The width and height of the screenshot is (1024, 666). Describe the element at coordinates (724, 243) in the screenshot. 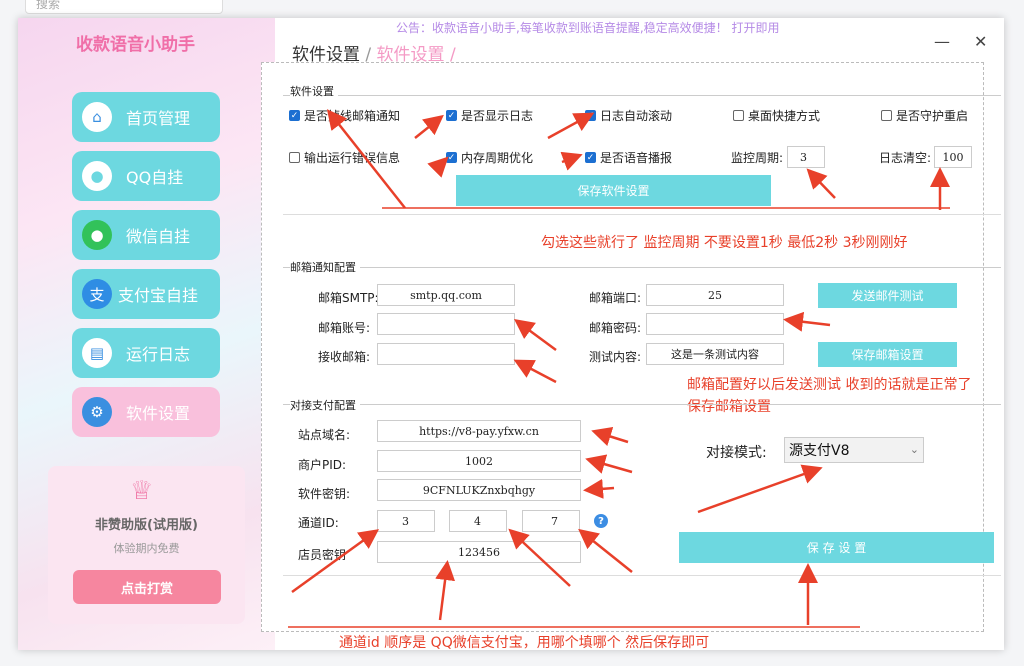

I see `annotation-note-1: 勾选这些就行了 监控周期 不要设置1秒 最低2秒 3秒刚刚好` at that location.